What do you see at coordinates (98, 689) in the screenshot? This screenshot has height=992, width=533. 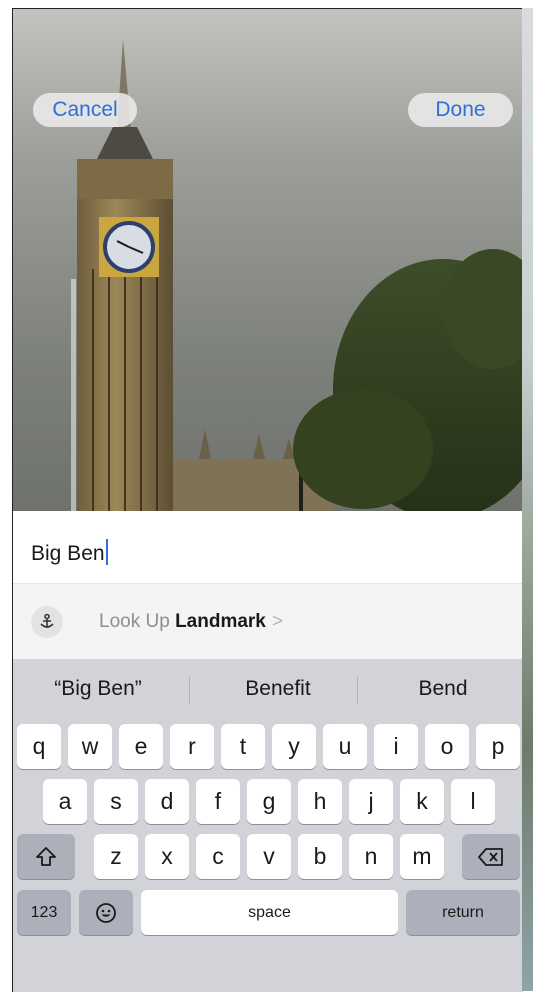 I see `suggestion-1: “Big Ben”` at bounding box center [98, 689].